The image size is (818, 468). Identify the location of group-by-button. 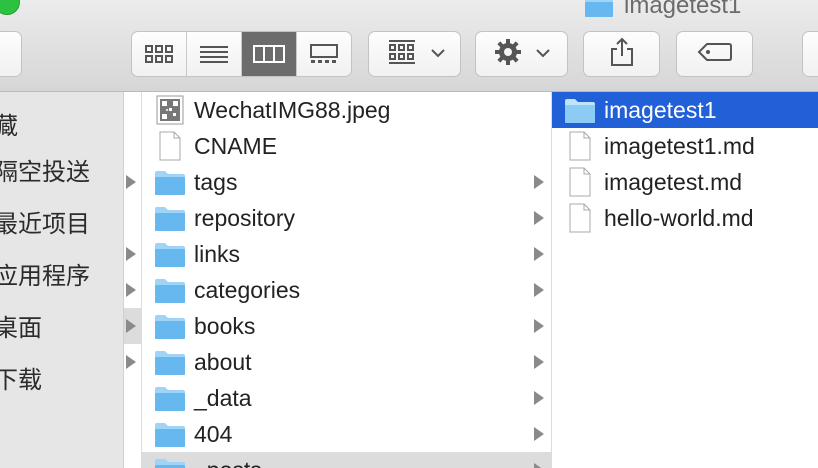
(414, 54).